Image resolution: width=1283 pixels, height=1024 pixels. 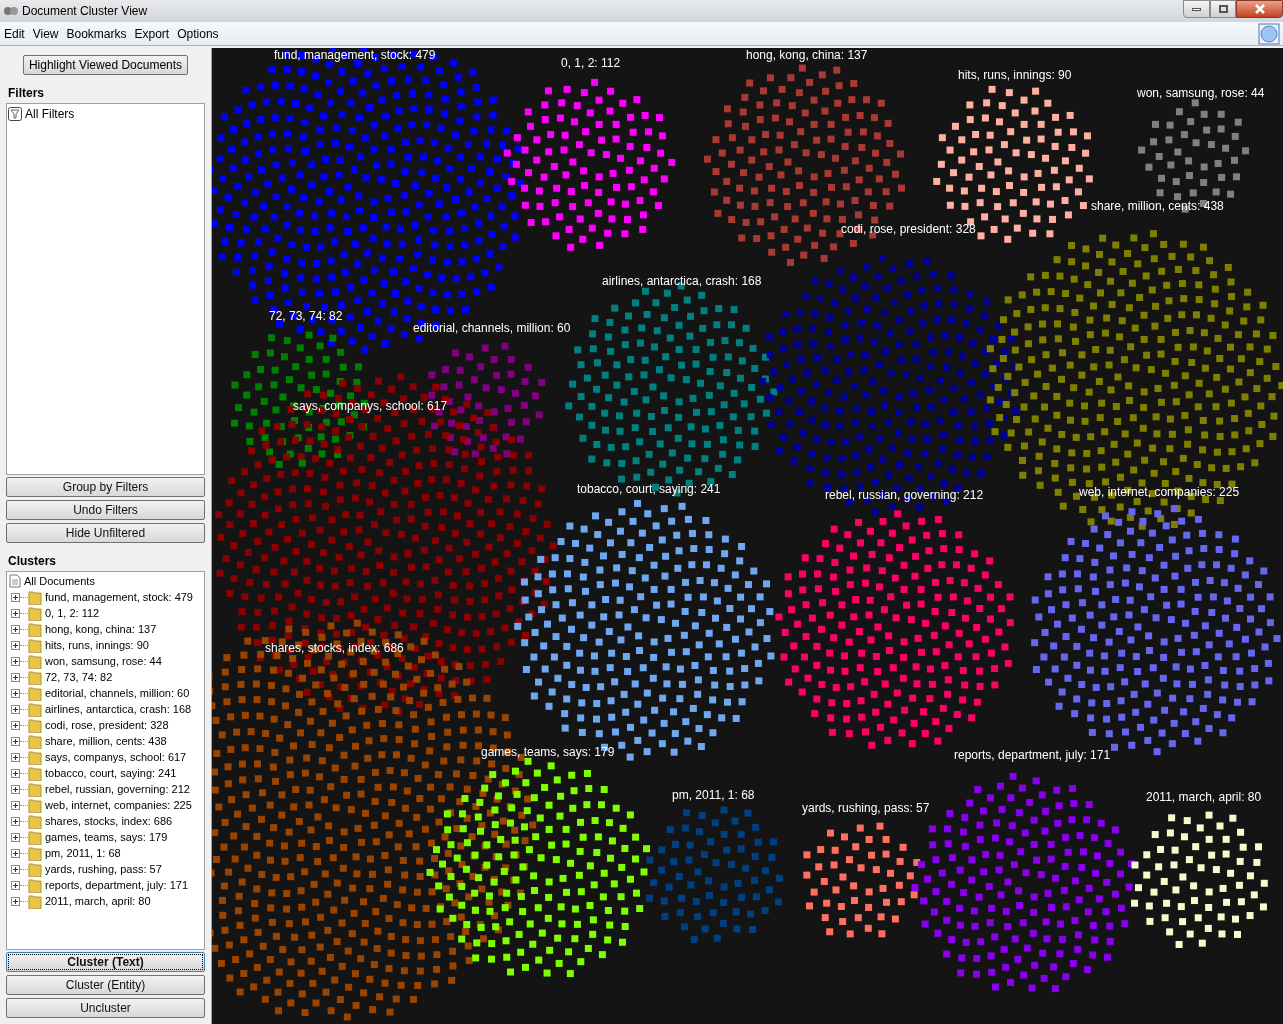 I want to click on cluster-label: pm, 2011, 1: 68, so click(x=713, y=795).